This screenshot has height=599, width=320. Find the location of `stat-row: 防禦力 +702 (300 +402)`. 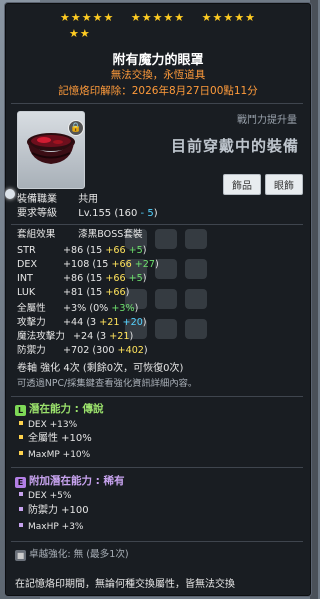

stat-row: 防禦力 +702 (300 +402) is located at coordinates (82, 351).